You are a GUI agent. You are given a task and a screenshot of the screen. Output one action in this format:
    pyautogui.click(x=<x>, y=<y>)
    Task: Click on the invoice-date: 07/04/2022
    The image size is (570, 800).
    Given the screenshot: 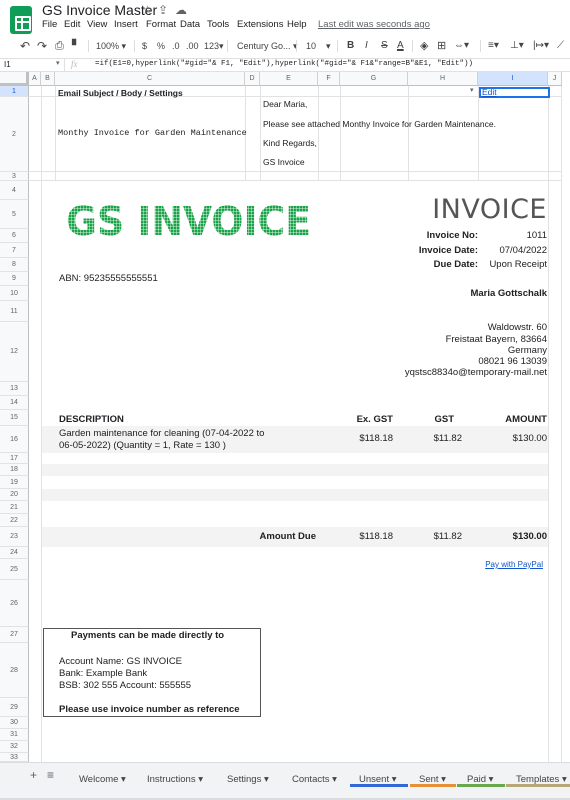 What is the action you would take?
    pyautogui.click(x=523, y=250)
    